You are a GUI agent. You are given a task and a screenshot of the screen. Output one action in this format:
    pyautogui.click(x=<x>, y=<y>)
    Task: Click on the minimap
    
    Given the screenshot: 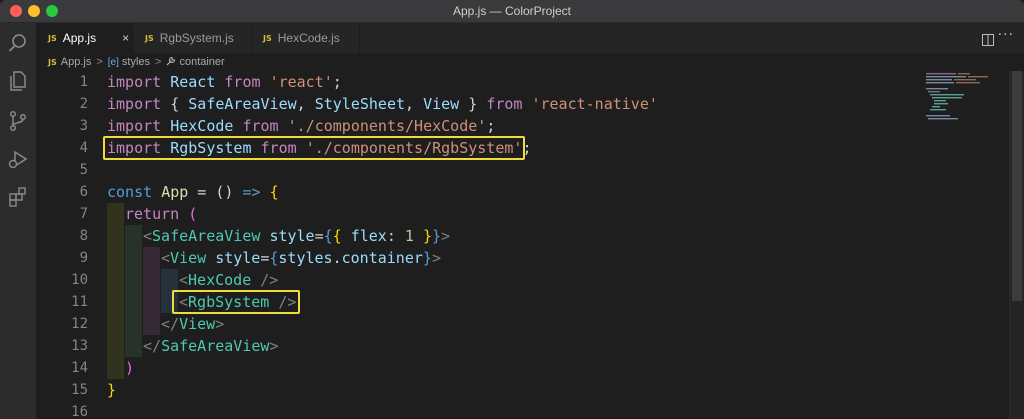 What is the action you would take?
    pyautogui.click(x=959, y=101)
    